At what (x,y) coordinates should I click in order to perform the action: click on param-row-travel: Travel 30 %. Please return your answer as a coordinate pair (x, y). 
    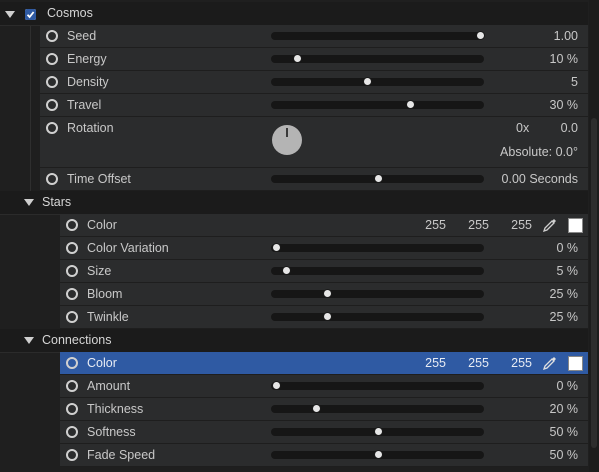
    Looking at the image, I should click on (314, 105).